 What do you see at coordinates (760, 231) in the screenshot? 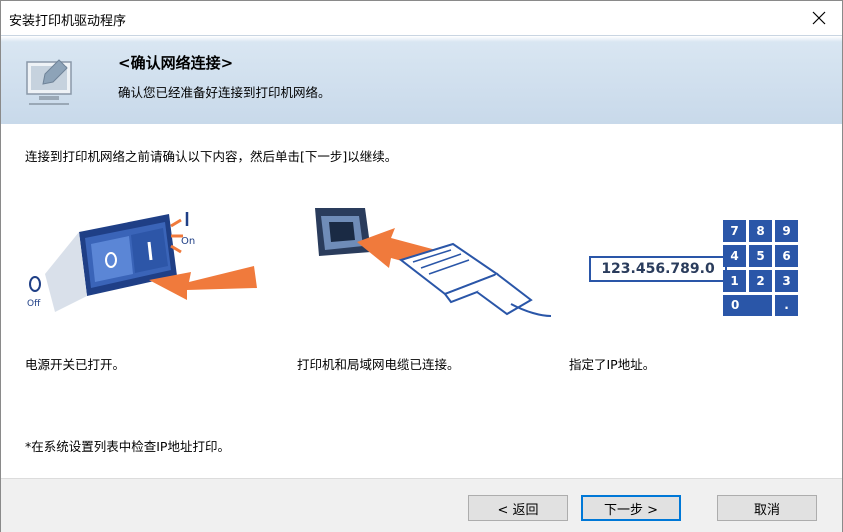
I see `keypad-key: 8` at bounding box center [760, 231].